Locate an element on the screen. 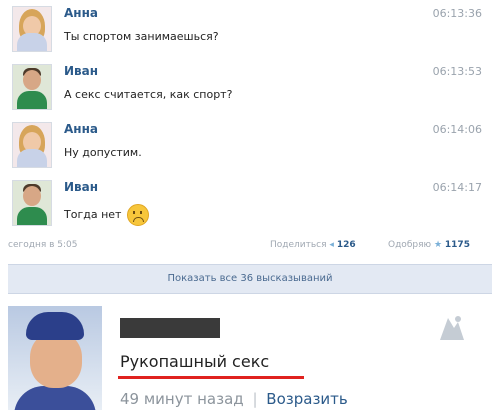  agree-count: 1175 is located at coordinates (457, 245).